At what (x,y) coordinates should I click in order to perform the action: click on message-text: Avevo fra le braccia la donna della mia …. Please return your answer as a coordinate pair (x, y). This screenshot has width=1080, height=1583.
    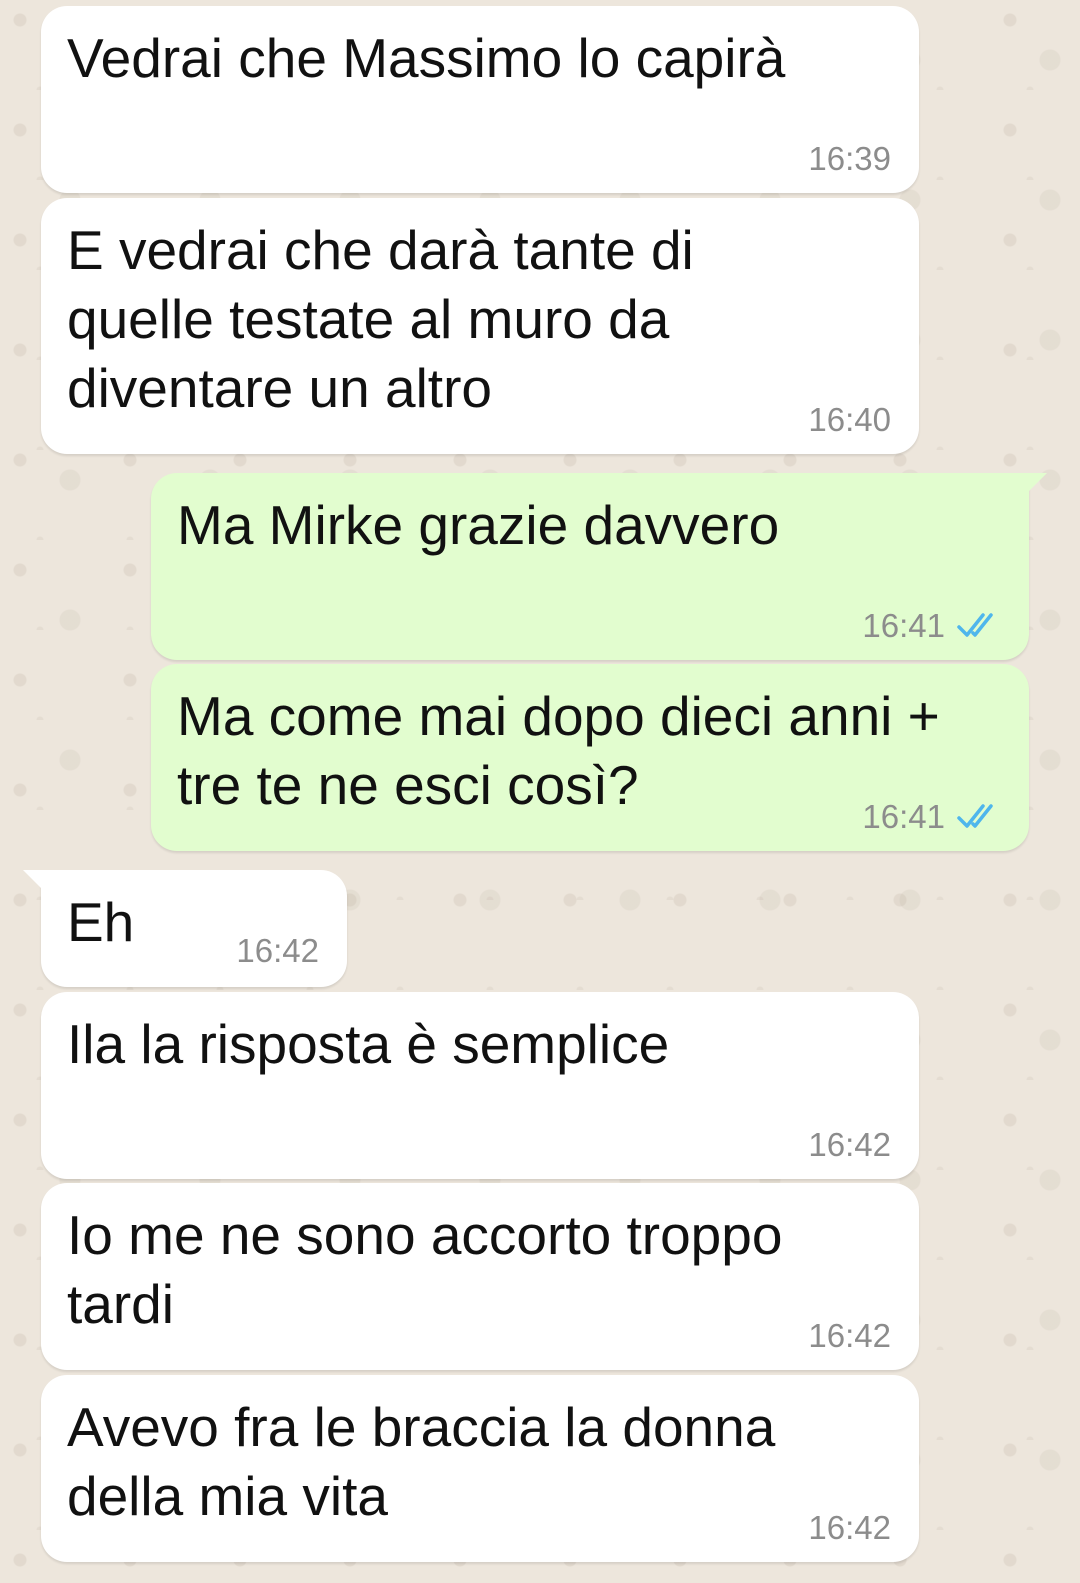
    Looking at the image, I should click on (421, 1461).